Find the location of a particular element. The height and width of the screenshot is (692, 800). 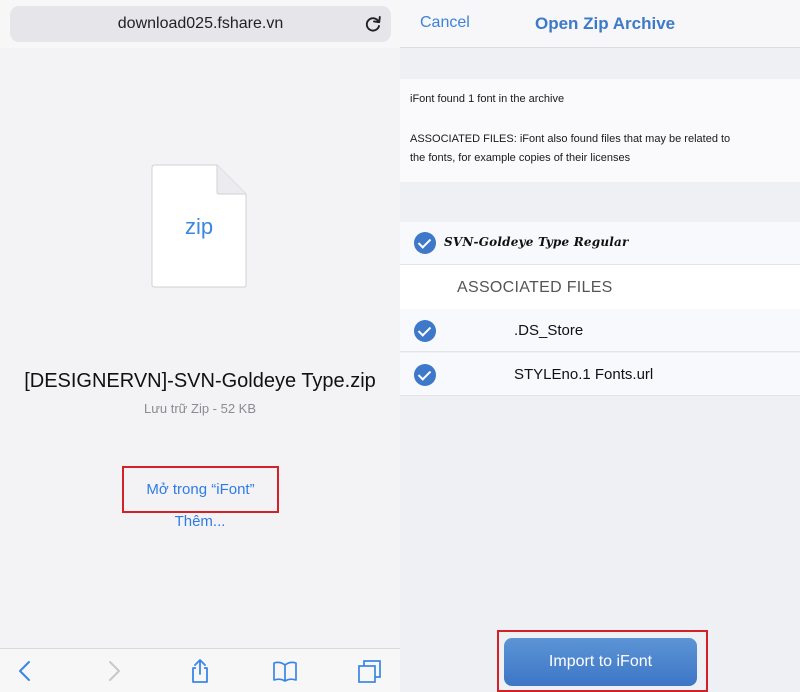

file-type-label: zip is located at coordinates (199, 226).